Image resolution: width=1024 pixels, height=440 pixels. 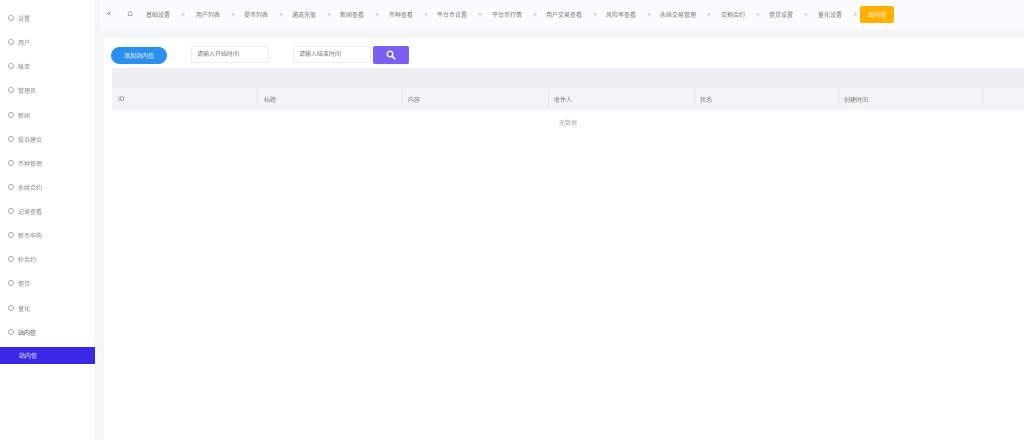 I want to click on search-icon, so click(x=391, y=55).